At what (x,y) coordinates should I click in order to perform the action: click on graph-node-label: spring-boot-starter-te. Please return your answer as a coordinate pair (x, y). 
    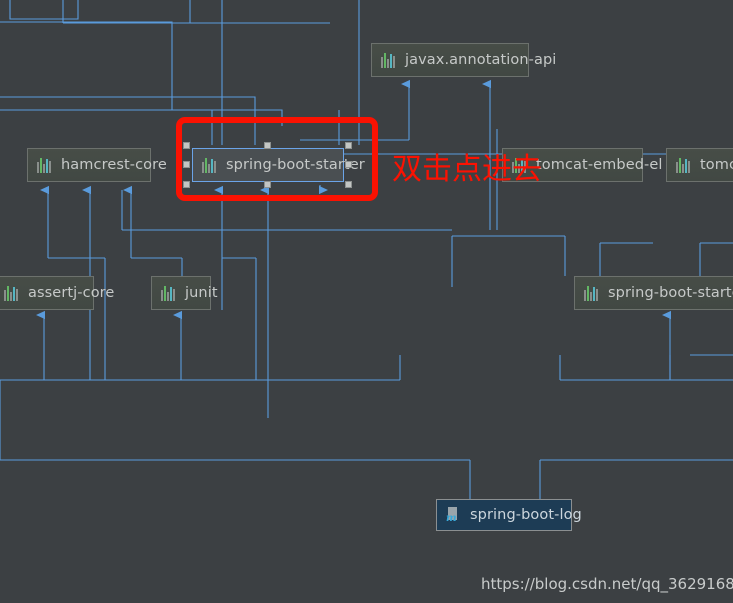
    Looking at the image, I should click on (670, 293).